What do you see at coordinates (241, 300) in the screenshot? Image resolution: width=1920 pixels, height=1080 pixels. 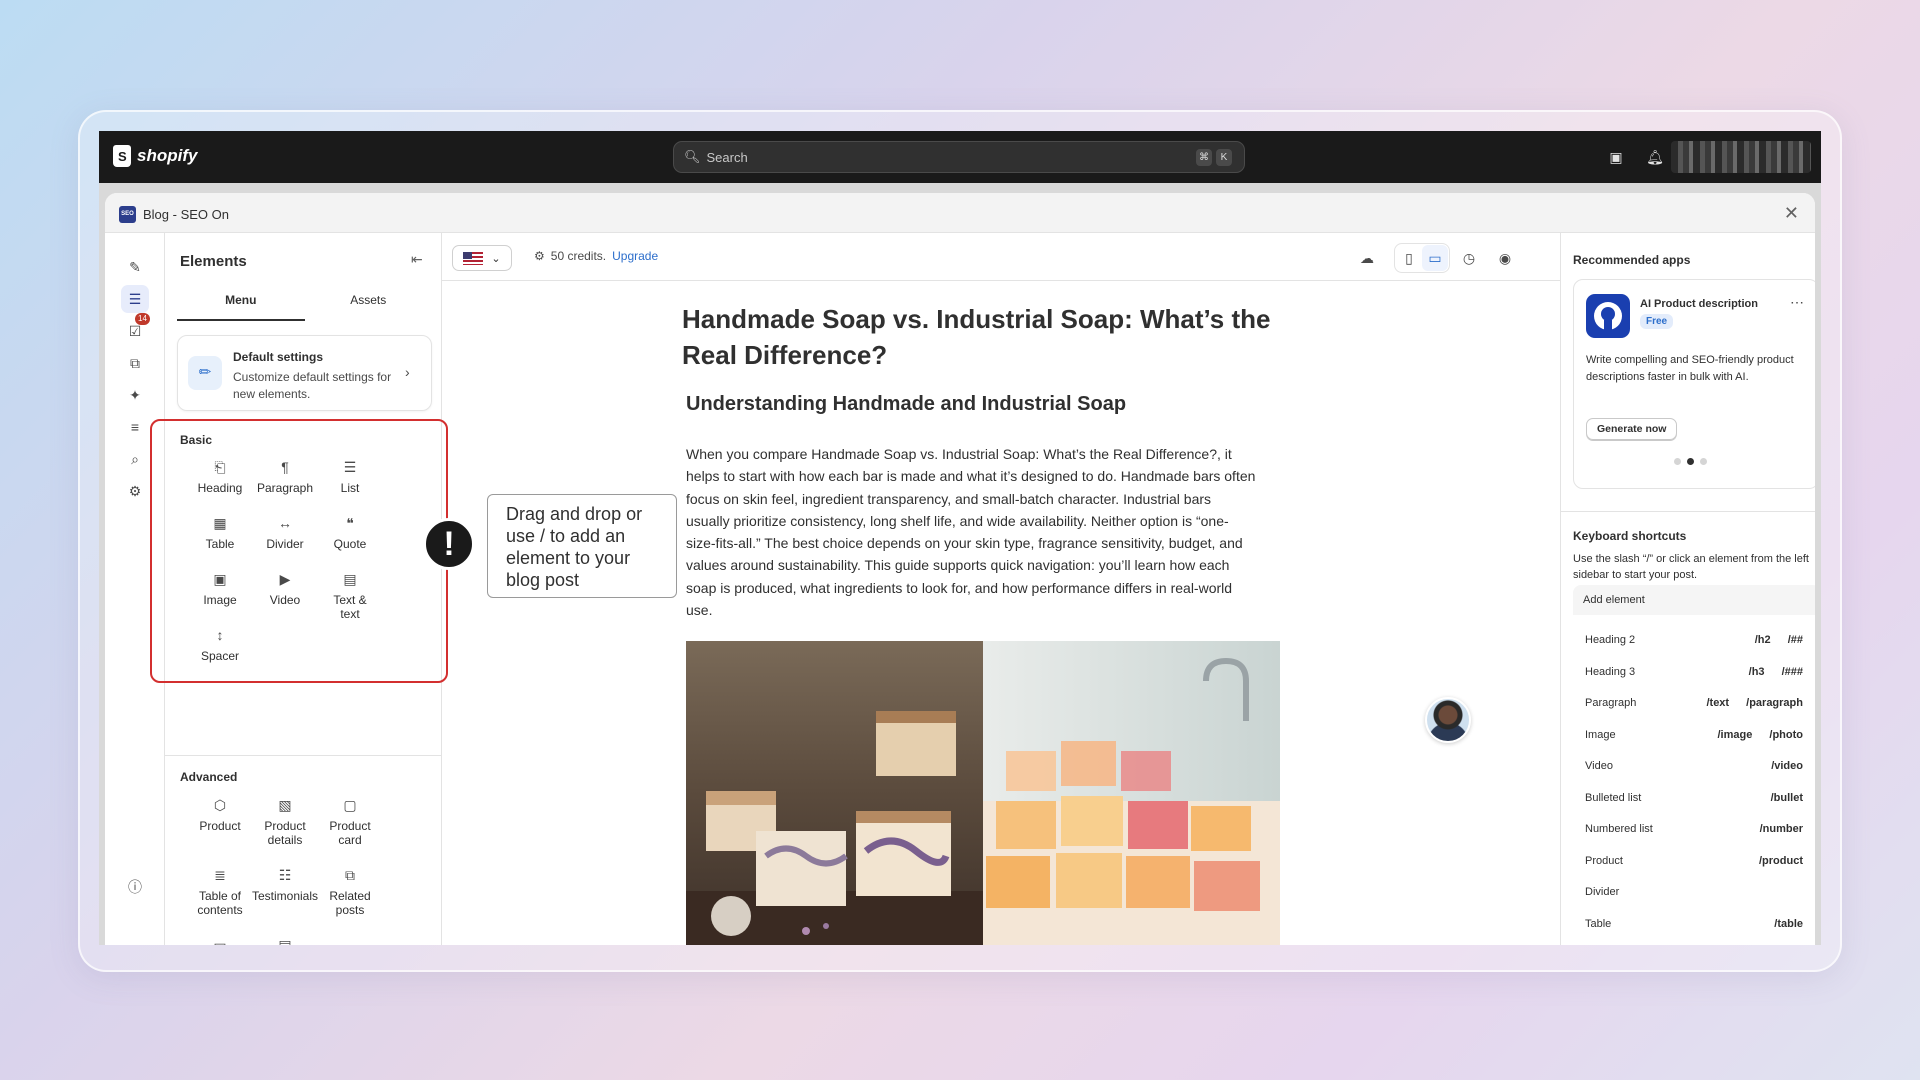 I see `tab-menu: Menu` at bounding box center [241, 300].